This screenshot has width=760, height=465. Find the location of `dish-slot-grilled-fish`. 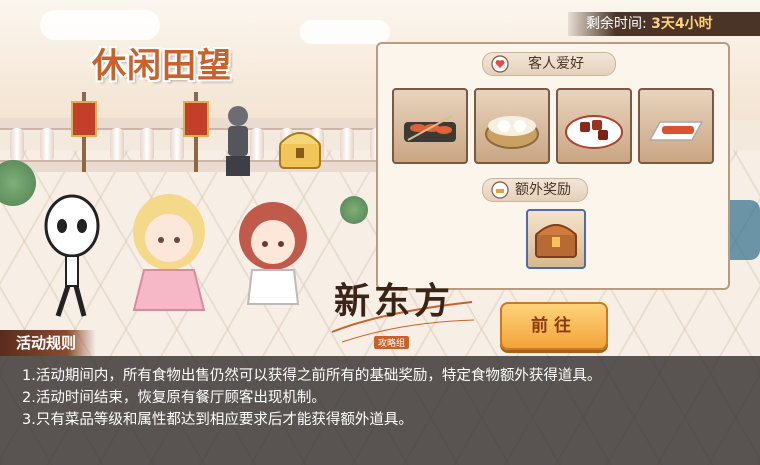

dish-slot-grilled-fish is located at coordinates (676, 126).